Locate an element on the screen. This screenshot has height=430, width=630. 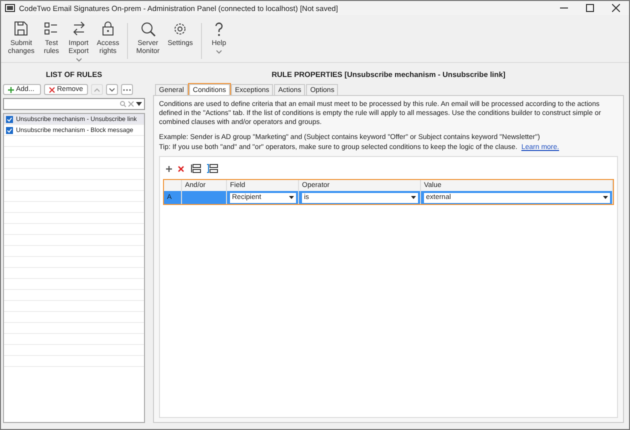
save-icon is located at coordinates (21, 29).